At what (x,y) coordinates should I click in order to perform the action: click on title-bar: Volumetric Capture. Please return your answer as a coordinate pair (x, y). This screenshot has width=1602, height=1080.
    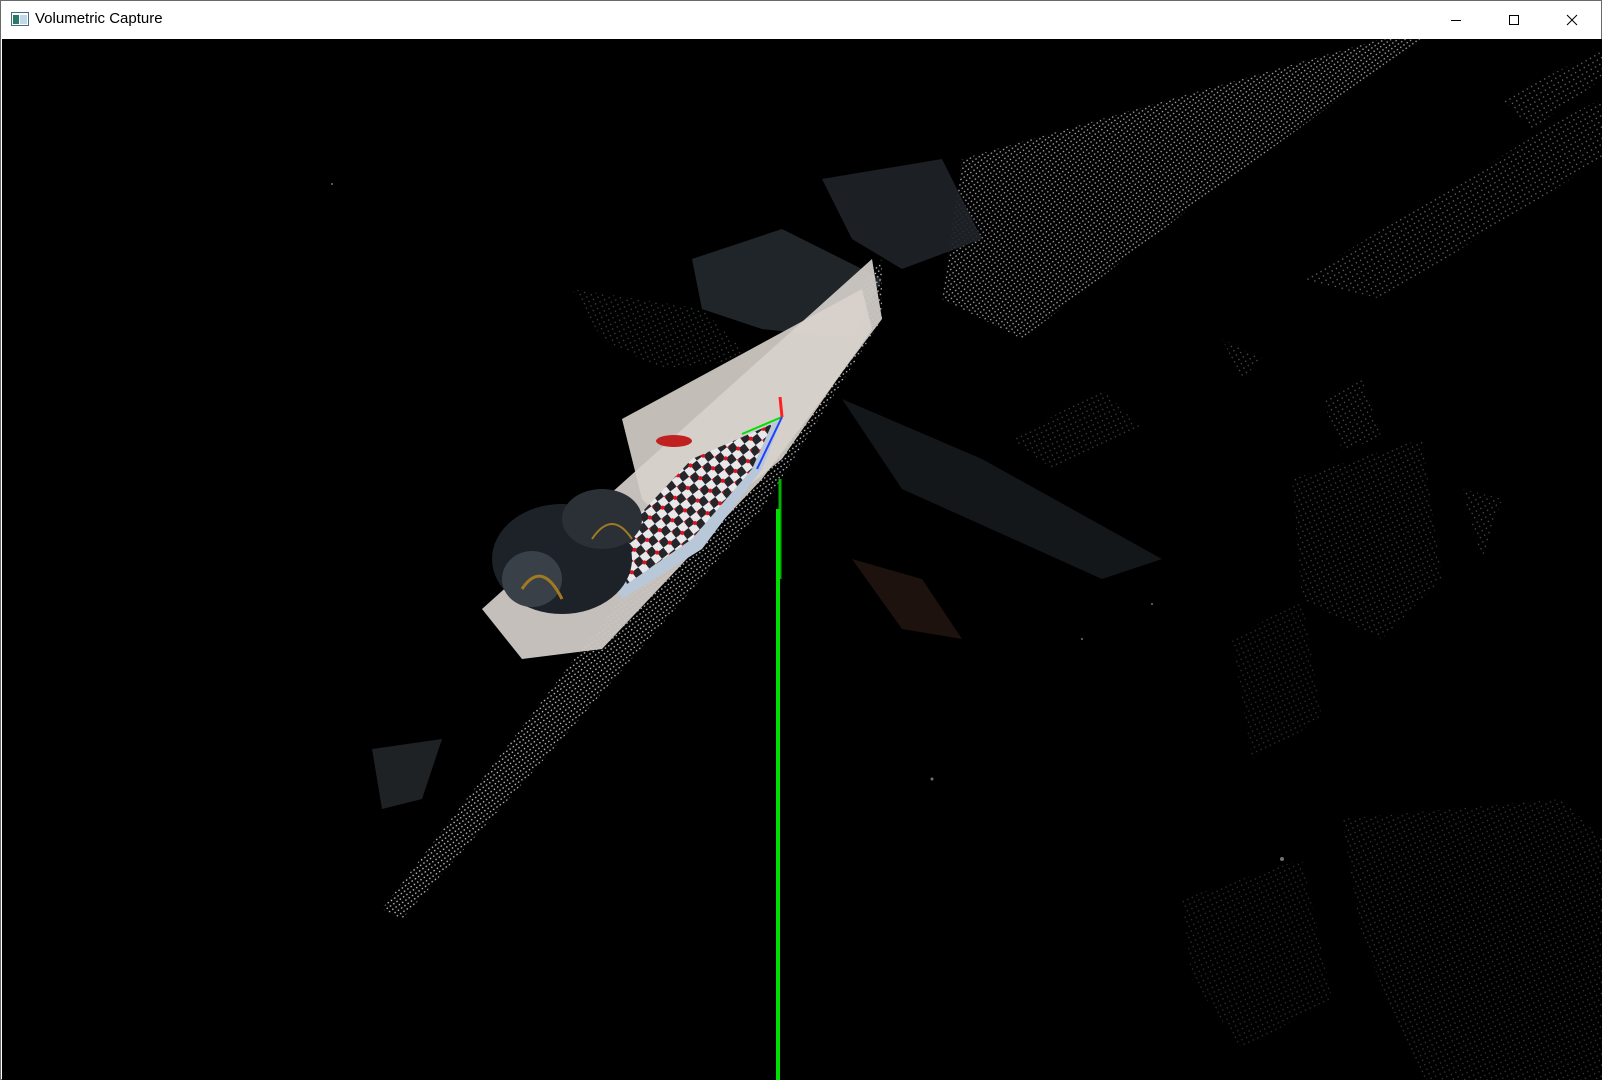
    Looking at the image, I should click on (801, 19).